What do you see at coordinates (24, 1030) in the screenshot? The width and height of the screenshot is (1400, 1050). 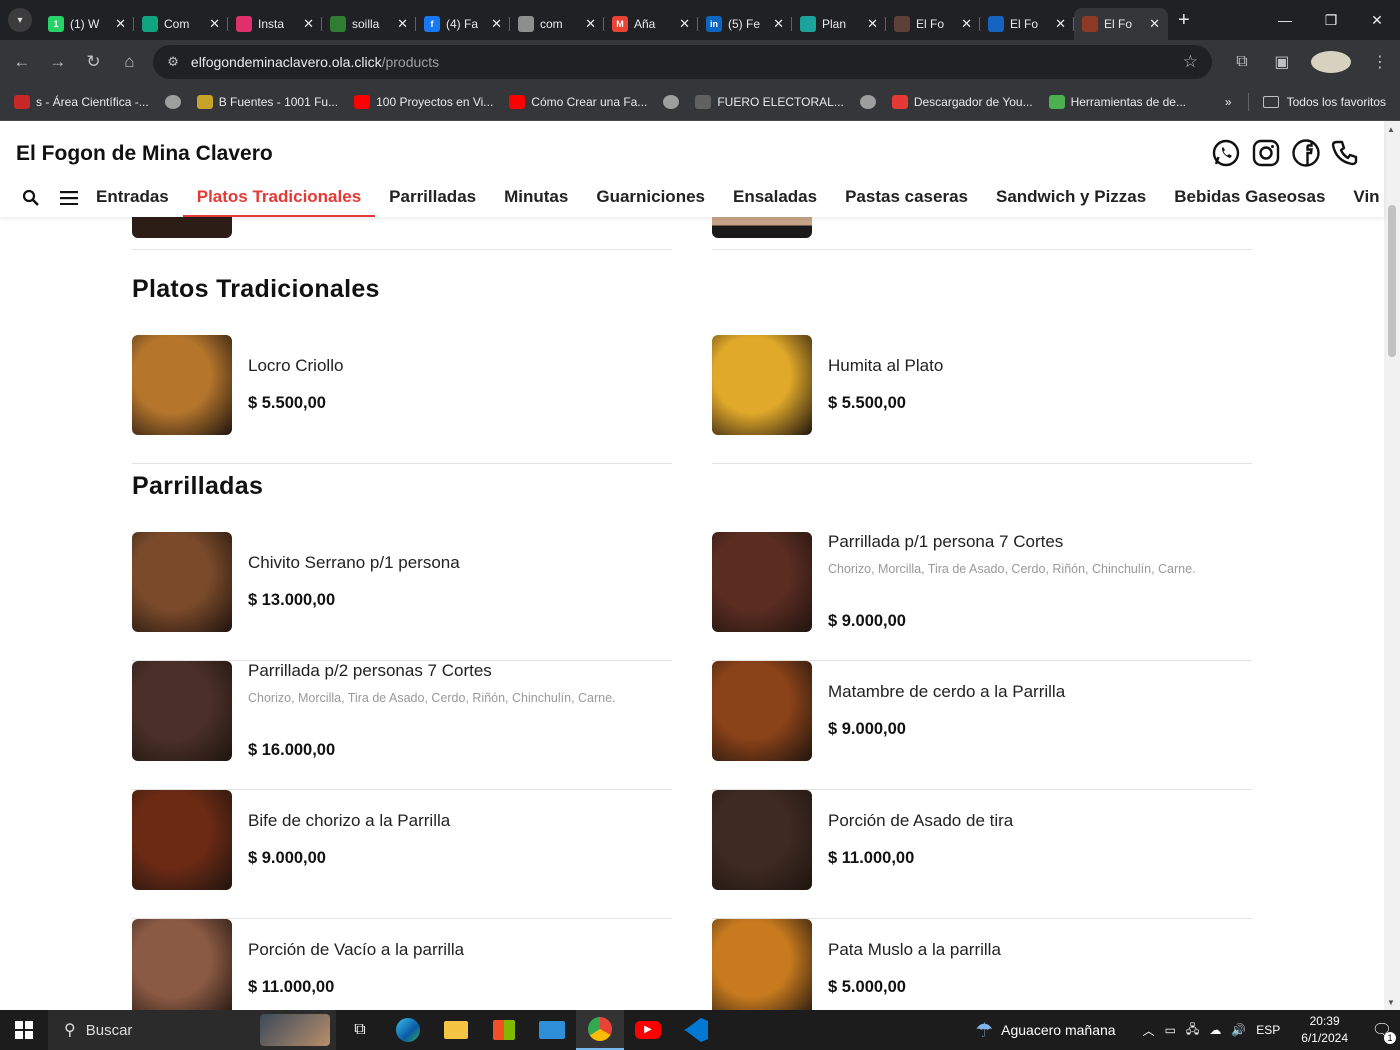 I see `start-button` at bounding box center [24, 1030].